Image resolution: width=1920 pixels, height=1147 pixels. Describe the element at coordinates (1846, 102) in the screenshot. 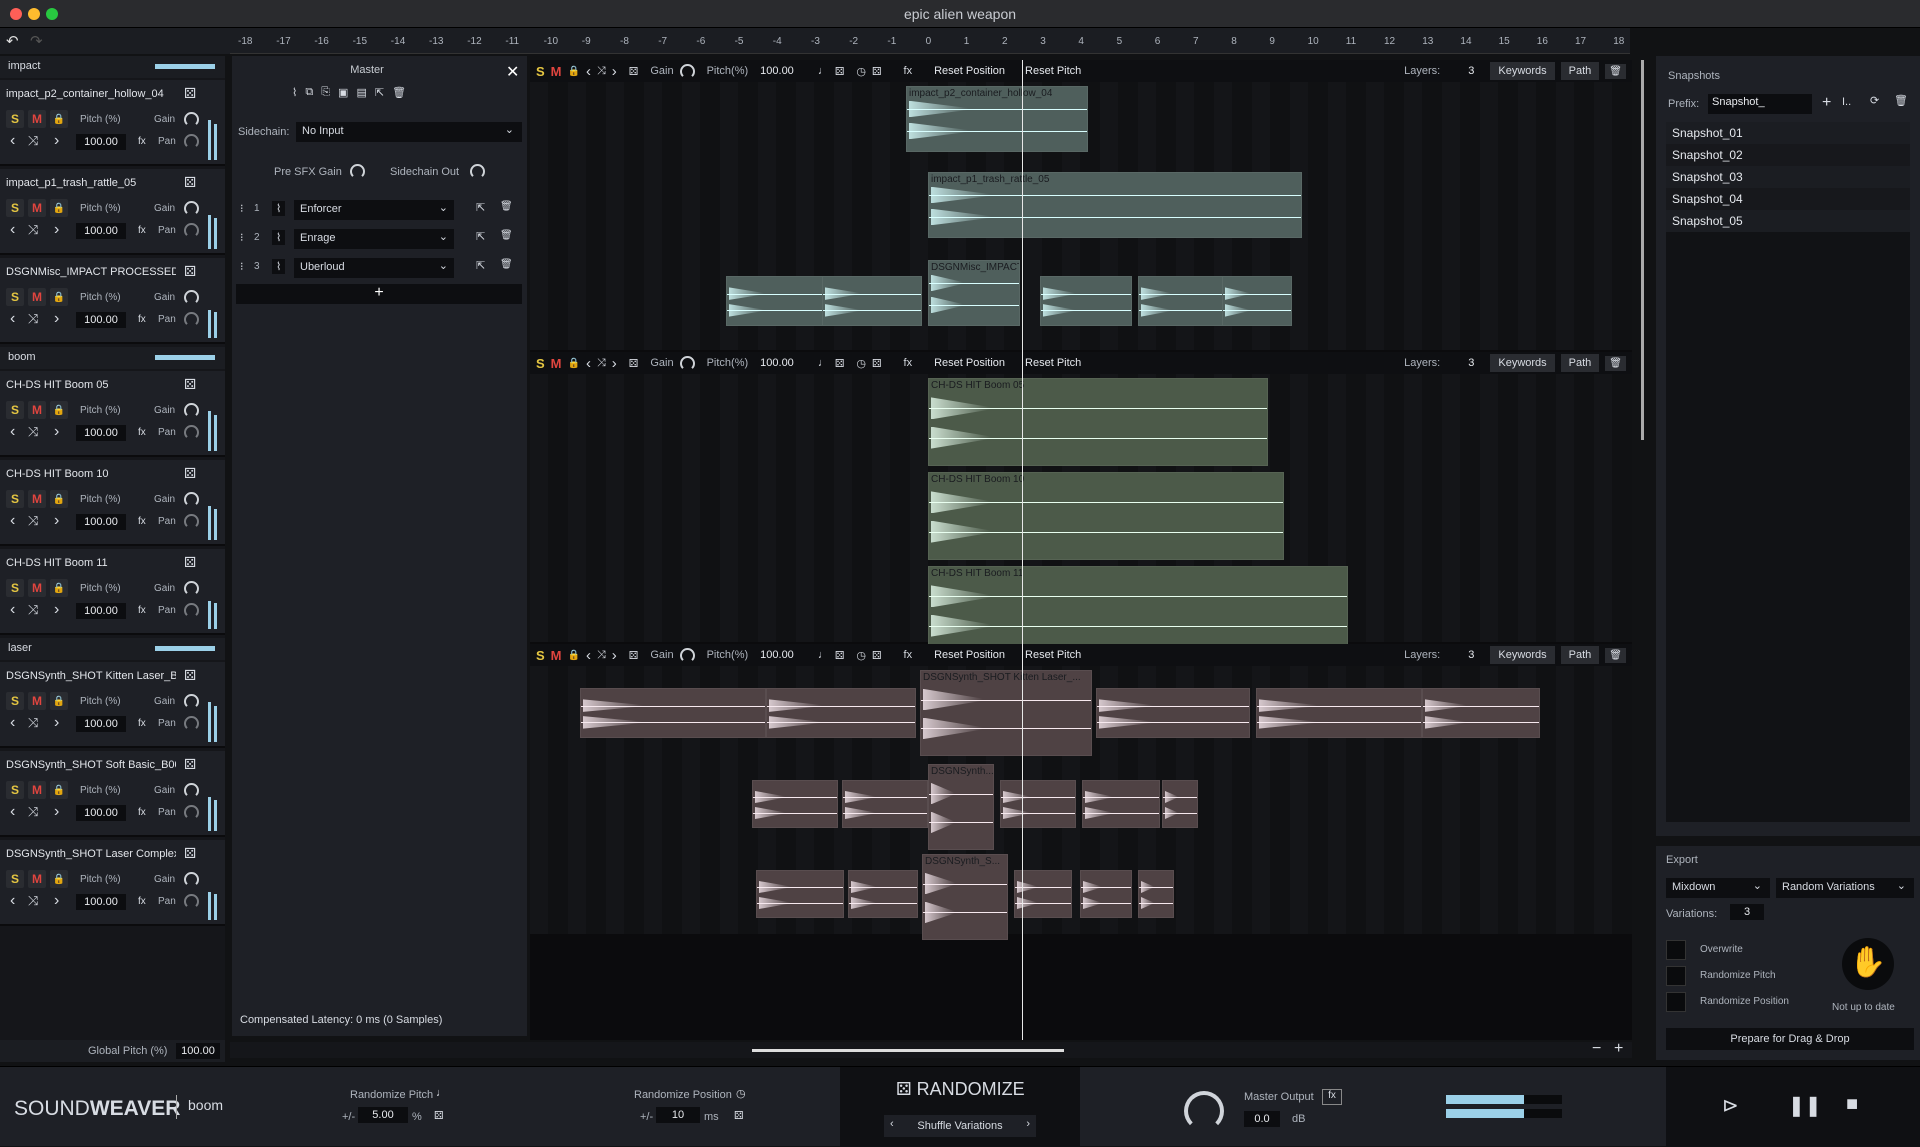

I see `rename-icon: I..` at that location.